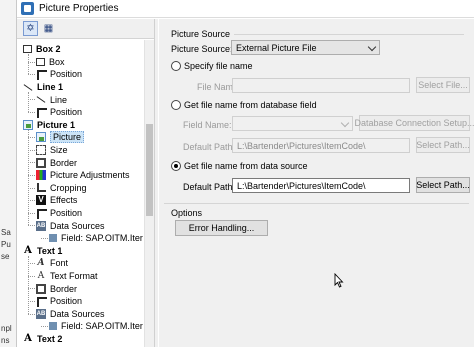  Describe the element at coordinates (57, 61) in the screenshot. I see `tree-item-label: Box` at that location.